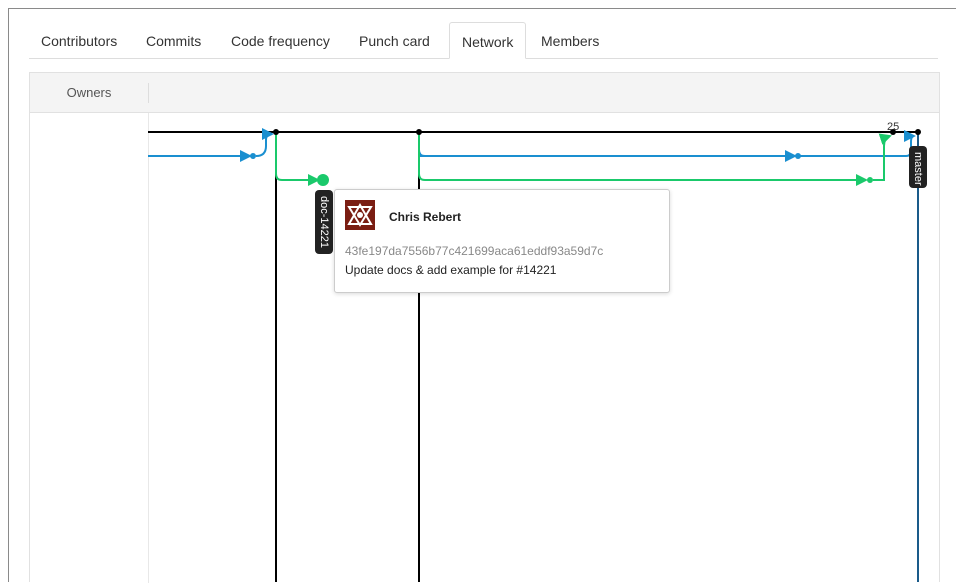 This screenshot has width=957, height=583. Describe the element at coordinates (323, 180) in the screenshot. I see `green-branch-head` at that location.